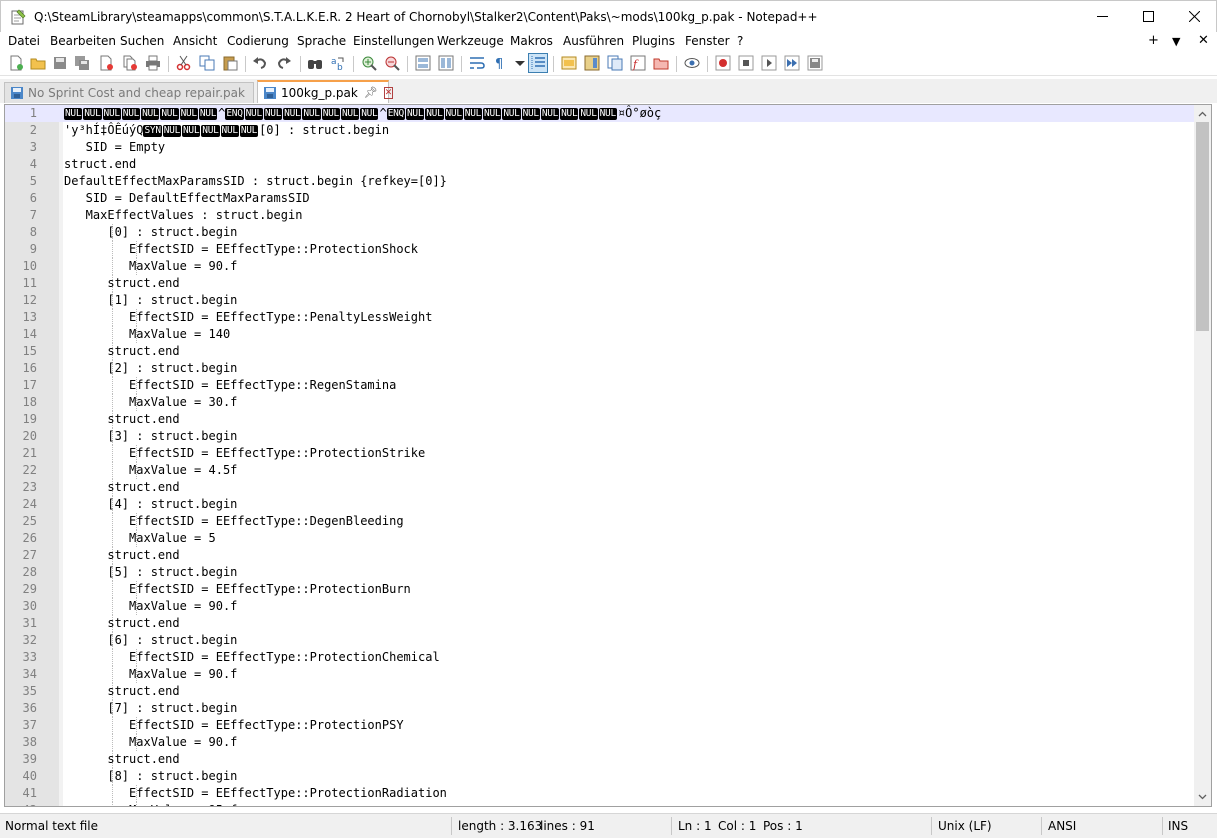 This screenshot has width=1217, height=838. I want to click on menu-einstellungen: Einstellungen, so click(393, 41).